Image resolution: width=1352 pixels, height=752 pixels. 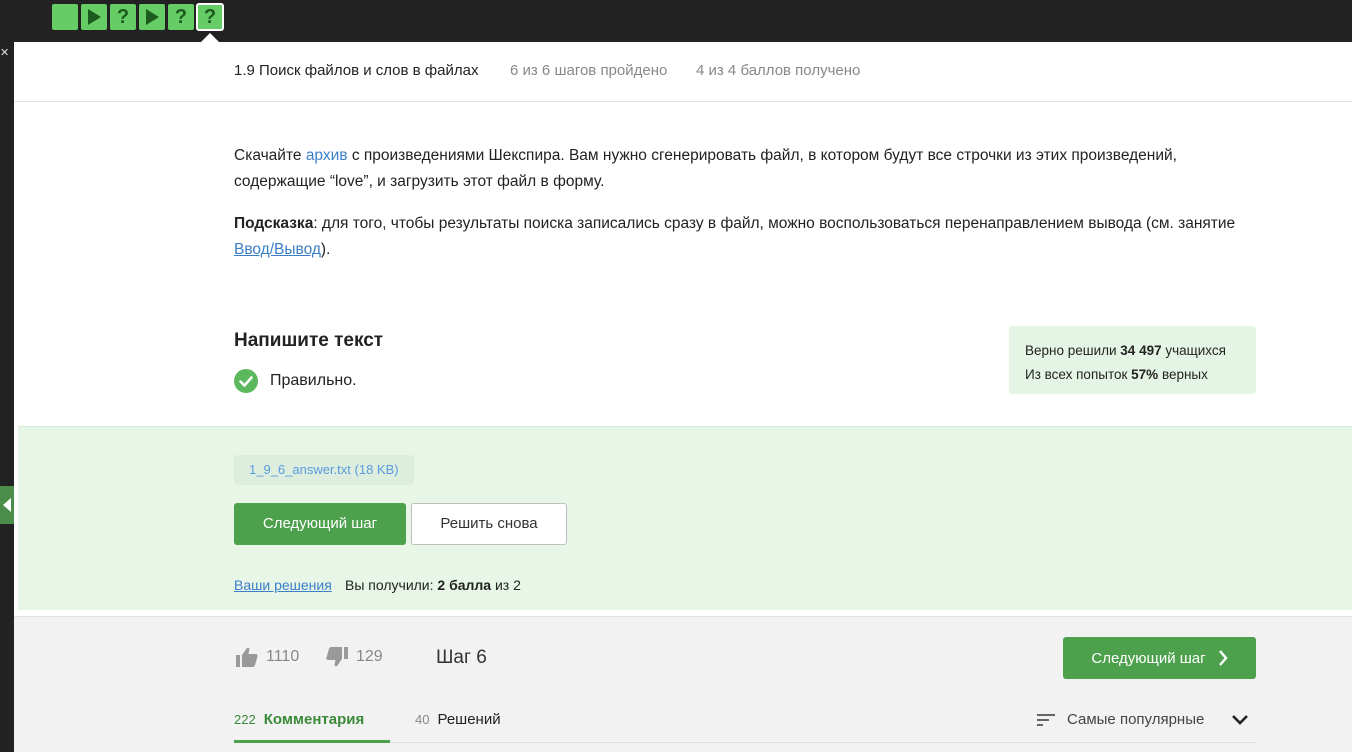 What do you see at coordinates (327, 155) in the screenshot?
I see `archive-link: архив` at bounding box center [327, 155].